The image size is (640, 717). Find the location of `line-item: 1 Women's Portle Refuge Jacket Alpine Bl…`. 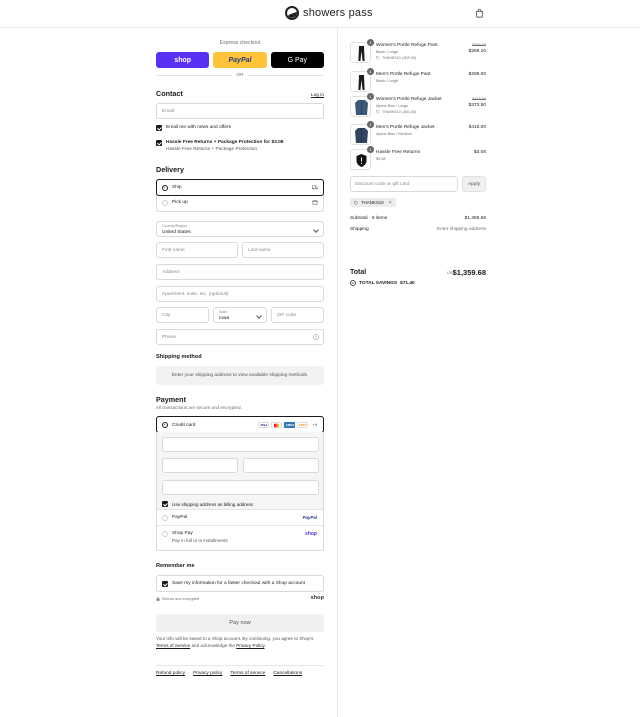

line-item: 1 Women's Portle Refuge Jacket Alpine Bl… is located at coordinates (418, 106).